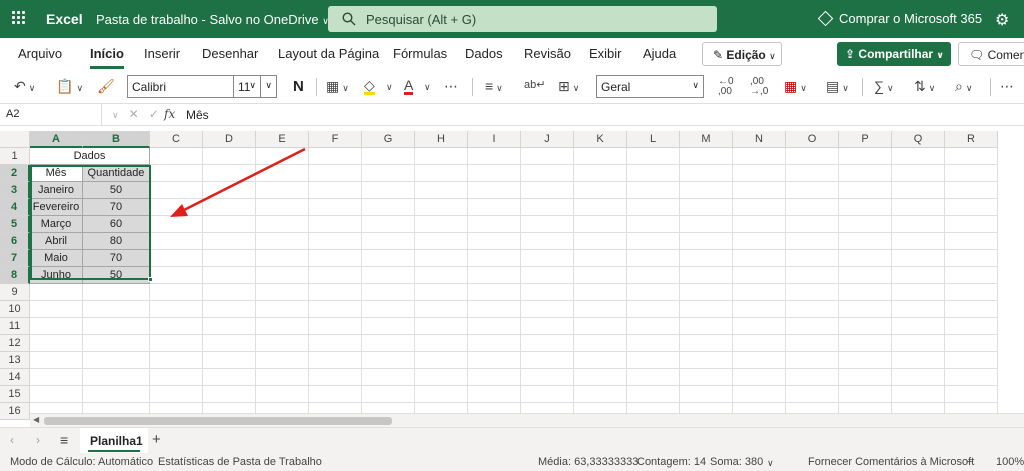 The image size is (1024, 471). What do you see at coordinates (388, 139) in the screenshot?
I see `column-header-g: G` at bounding box center [388, 139].